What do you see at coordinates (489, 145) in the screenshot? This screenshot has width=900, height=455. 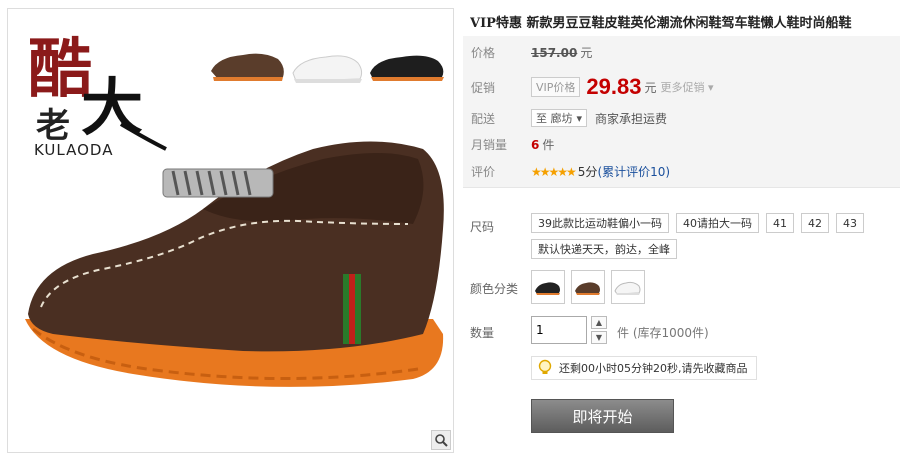 I see `monthly-sales-label: 月销量` at bounding box center [489, 145].